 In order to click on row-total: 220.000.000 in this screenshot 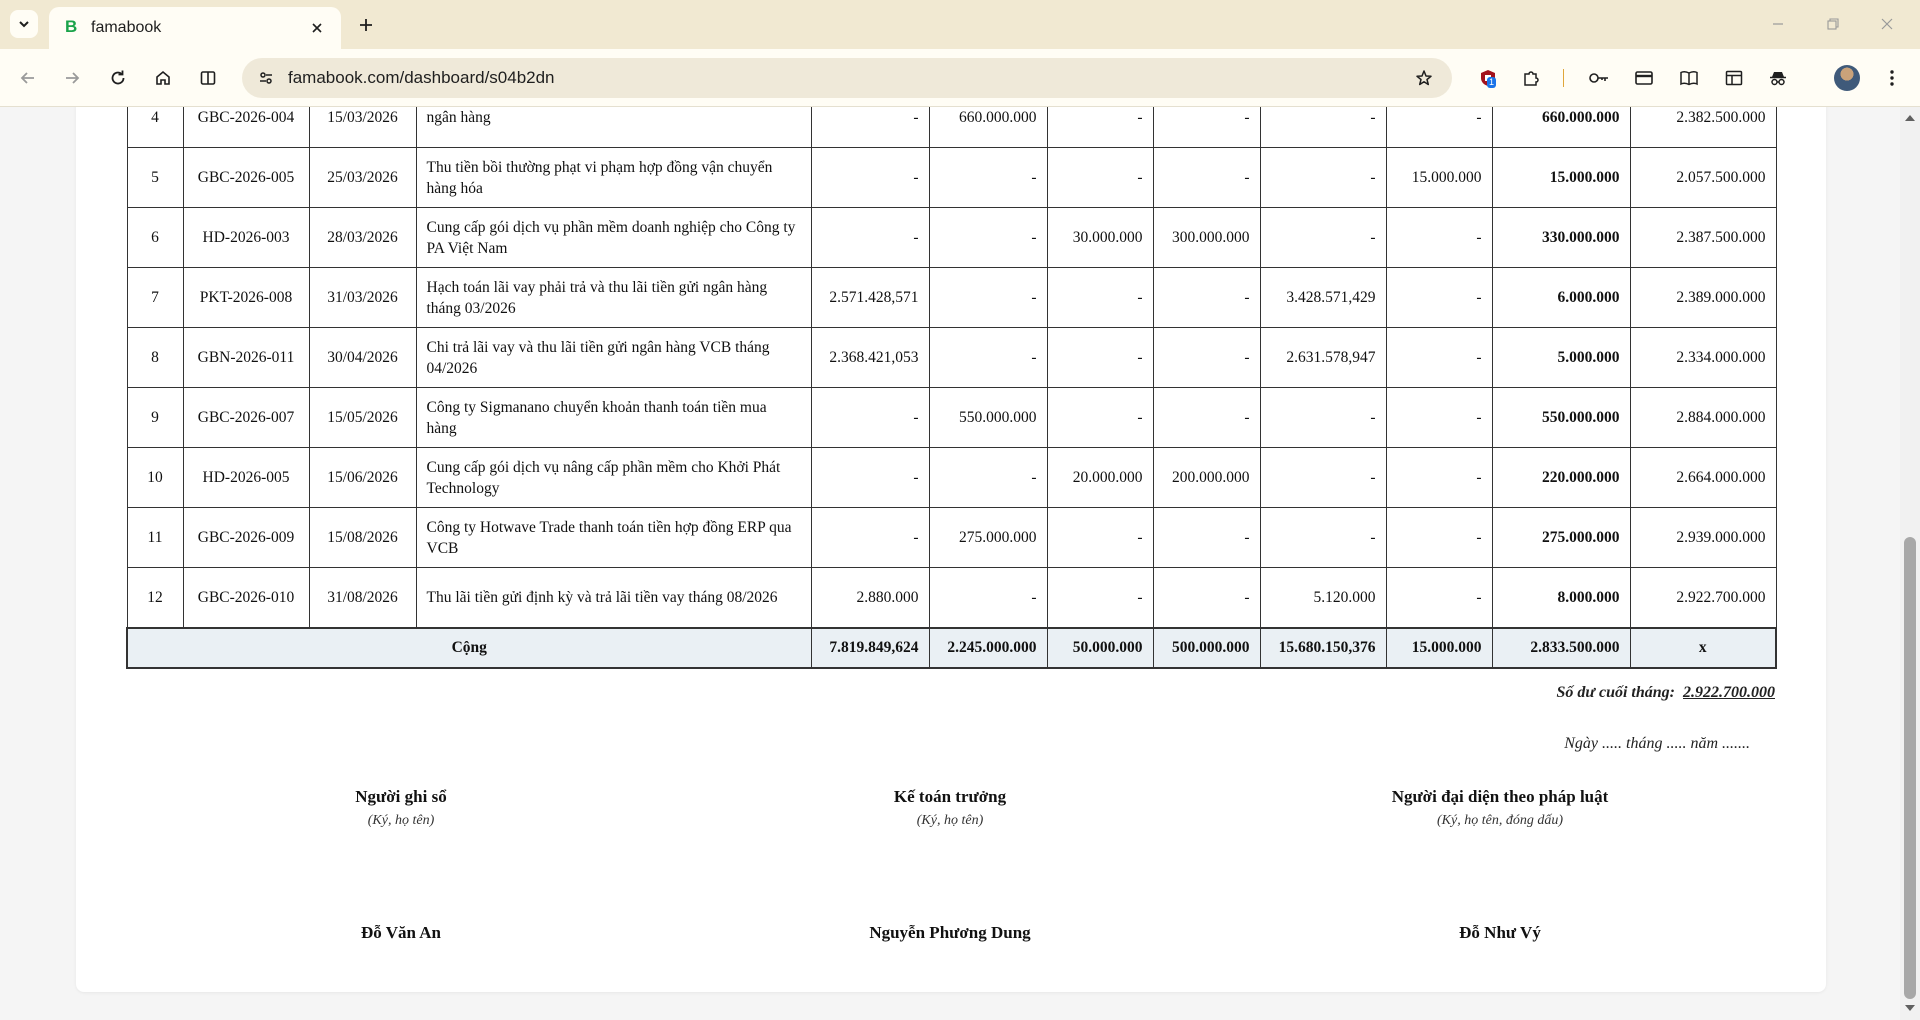, I will do `click(1561, 477)`.